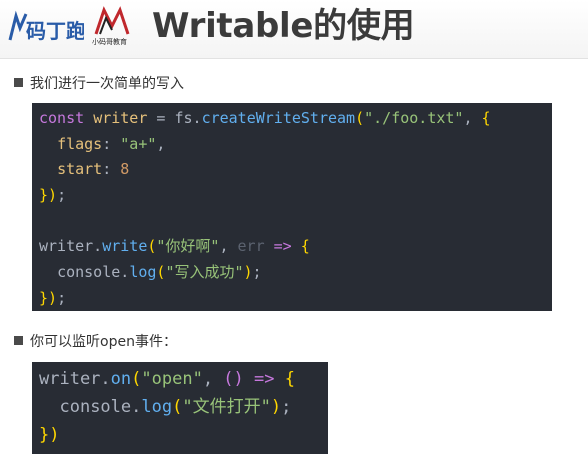  Describe the element at coordinates (295, 170) in the screenshot. I see `code-line: start: 8` at that location.